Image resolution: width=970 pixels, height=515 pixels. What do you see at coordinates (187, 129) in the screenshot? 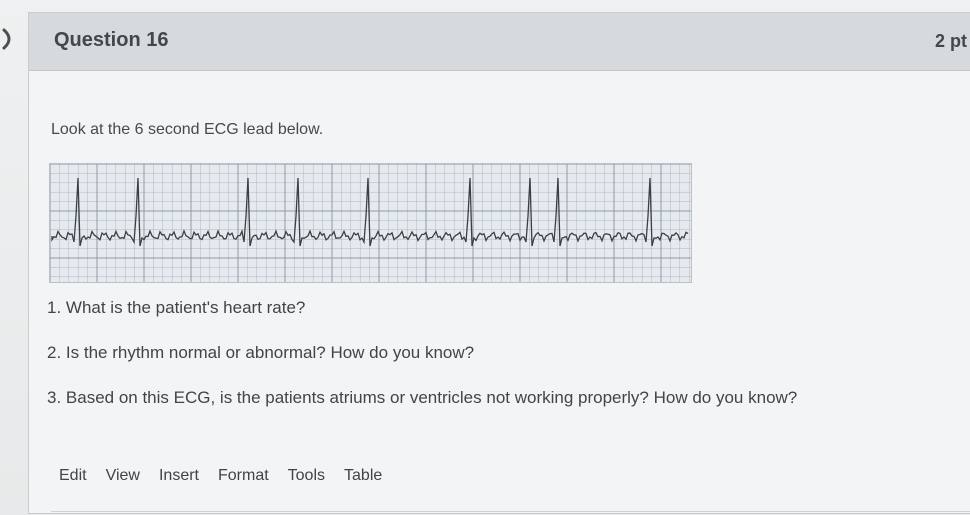
I see `question-prompt: Look at the 6 second ECG lead below.` at bounding box center [187, 129].